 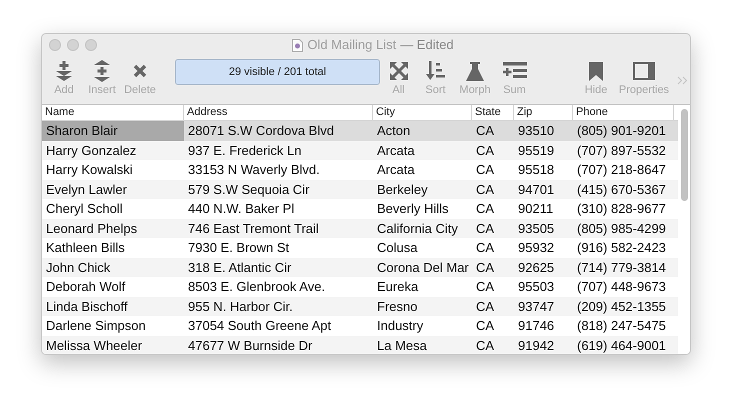 I want to click on table-cell-text: (619) 464-9001, so click(x=621, y=345).